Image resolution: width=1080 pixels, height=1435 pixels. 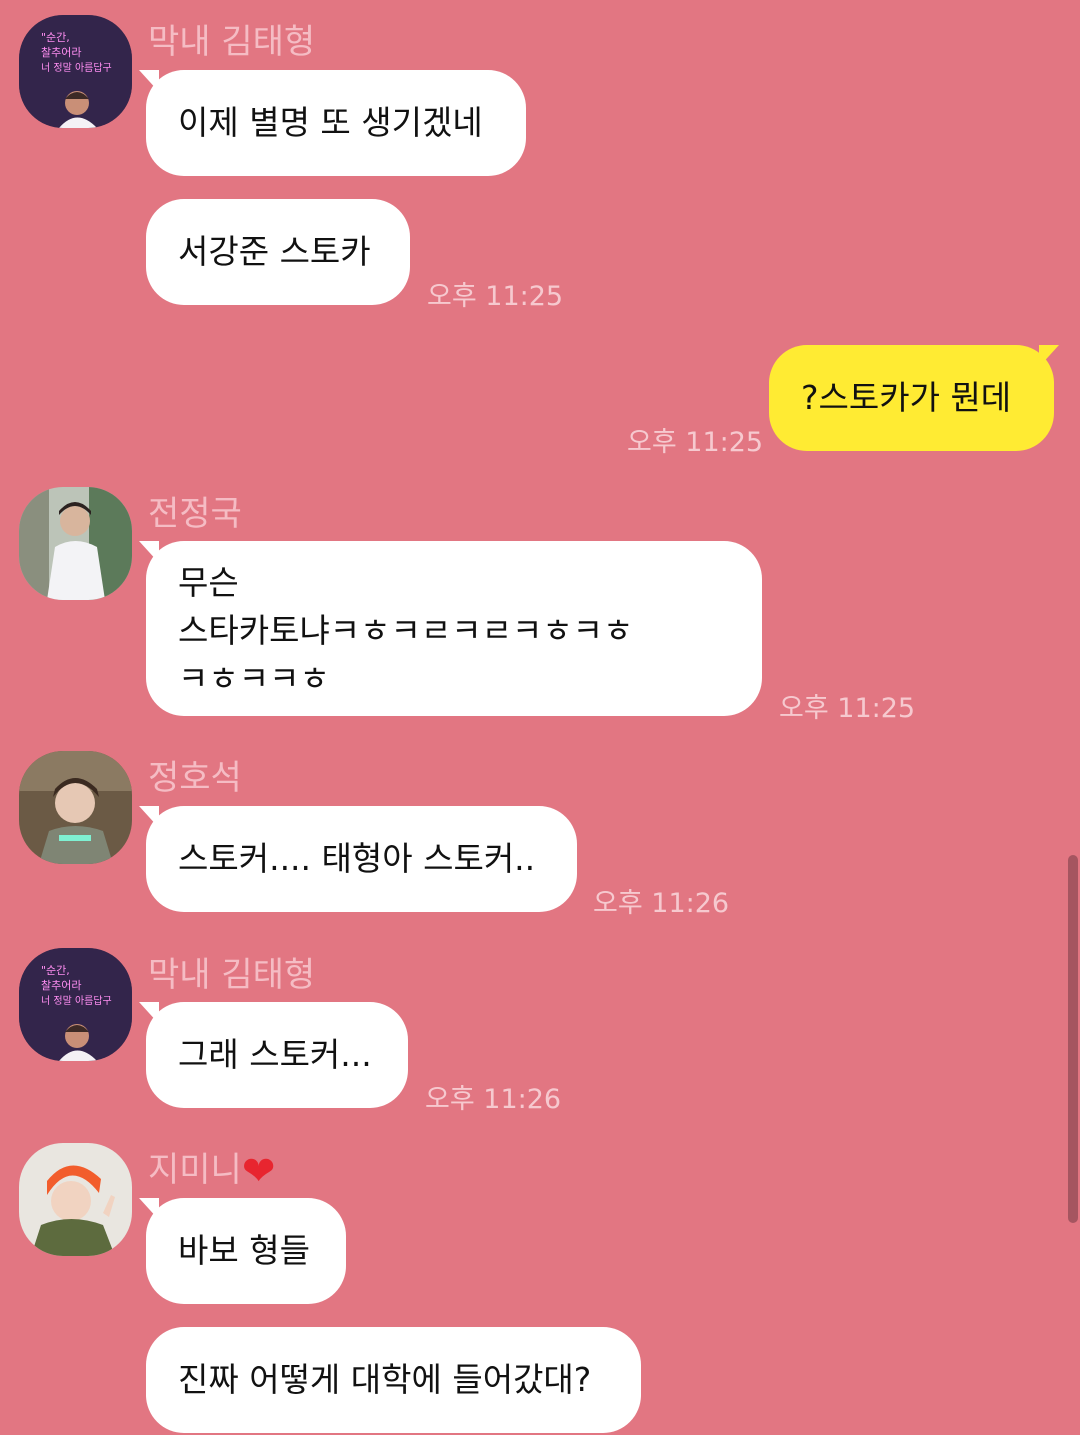 What do you see at coordinates (195, 778) in the screenshot?
I see `sender-name: 정호석` at bounding box center [195, 778].